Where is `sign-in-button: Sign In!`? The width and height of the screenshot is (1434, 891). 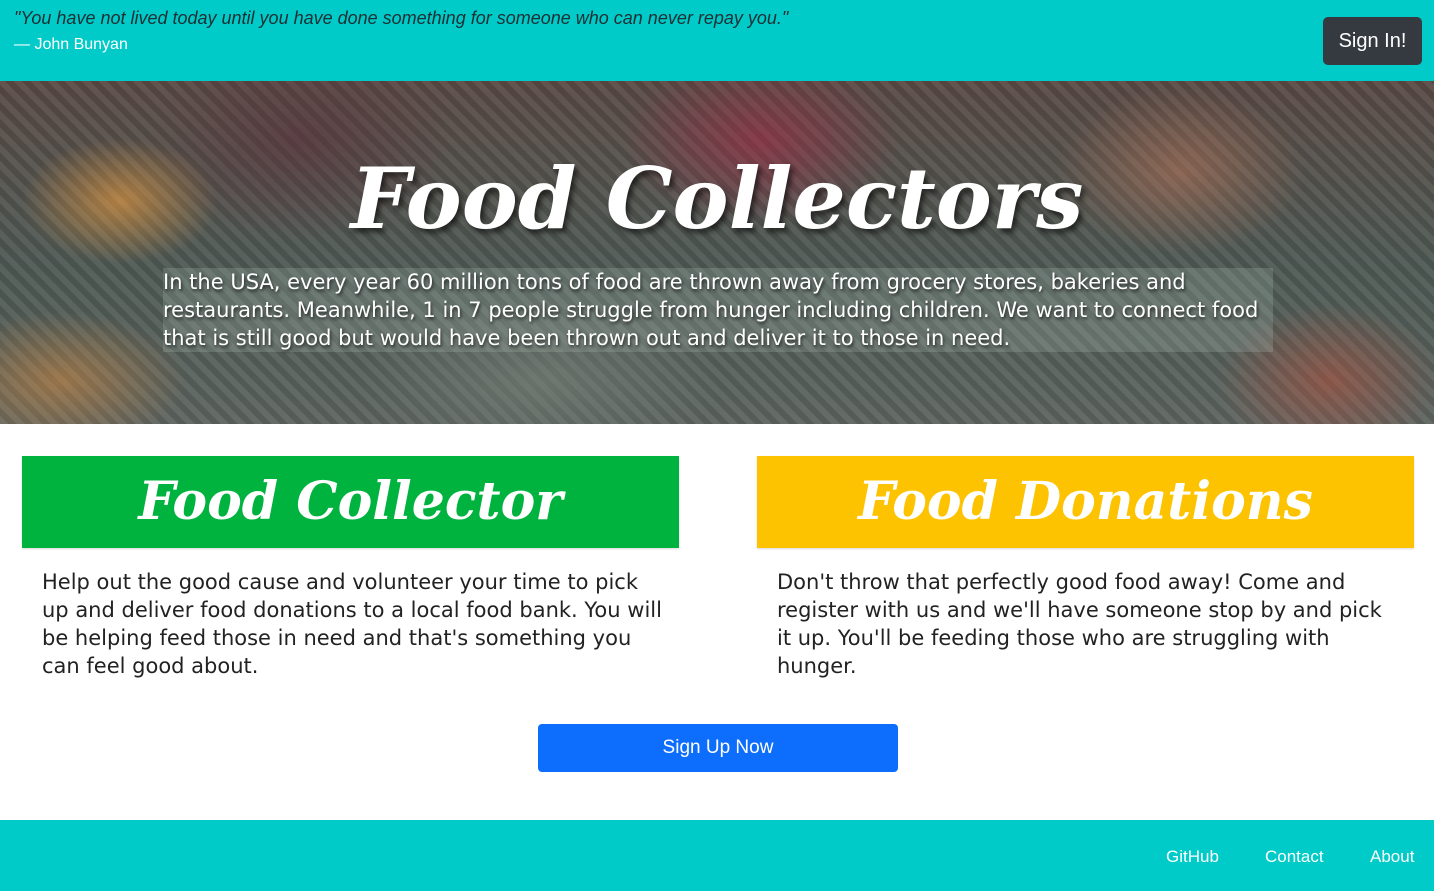
sign-in-button: Sign In! is located at coordinates (1372, 41).